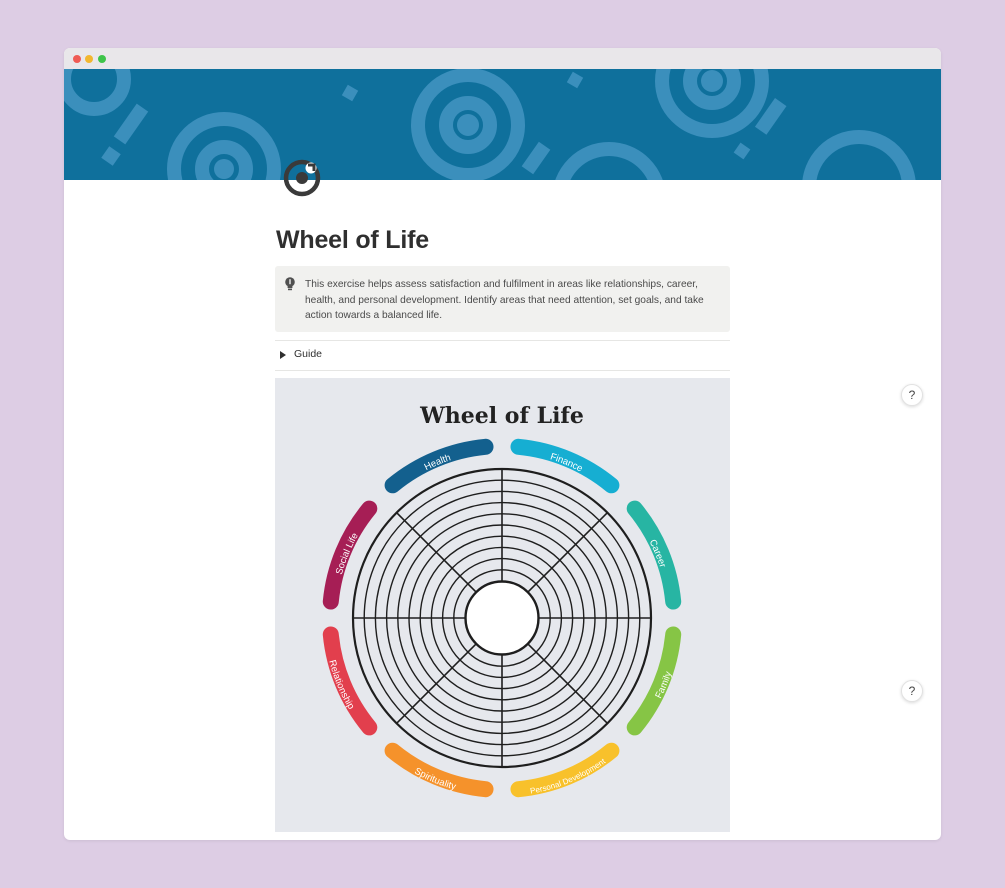 This screenshot has width=1005, height=888. I want to click on cover-image, so click(502, 124).